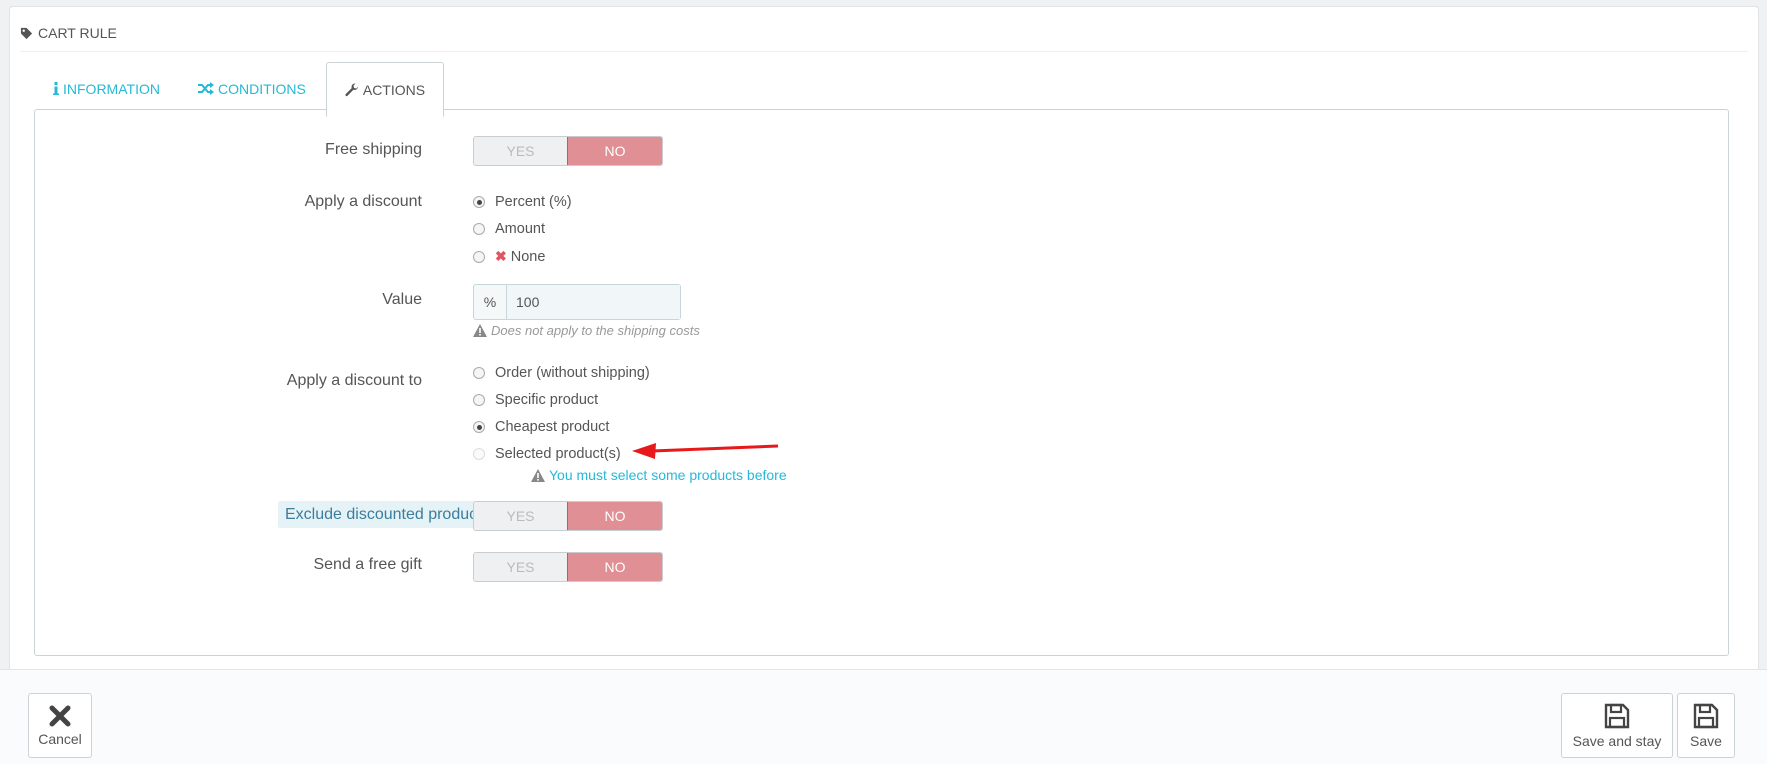 The width and height of the screenshot is (1767, 764). Describe the element at coordinates (367, 564) in the screenshot. I see `free-gift-label: Send a free gift` at that location.